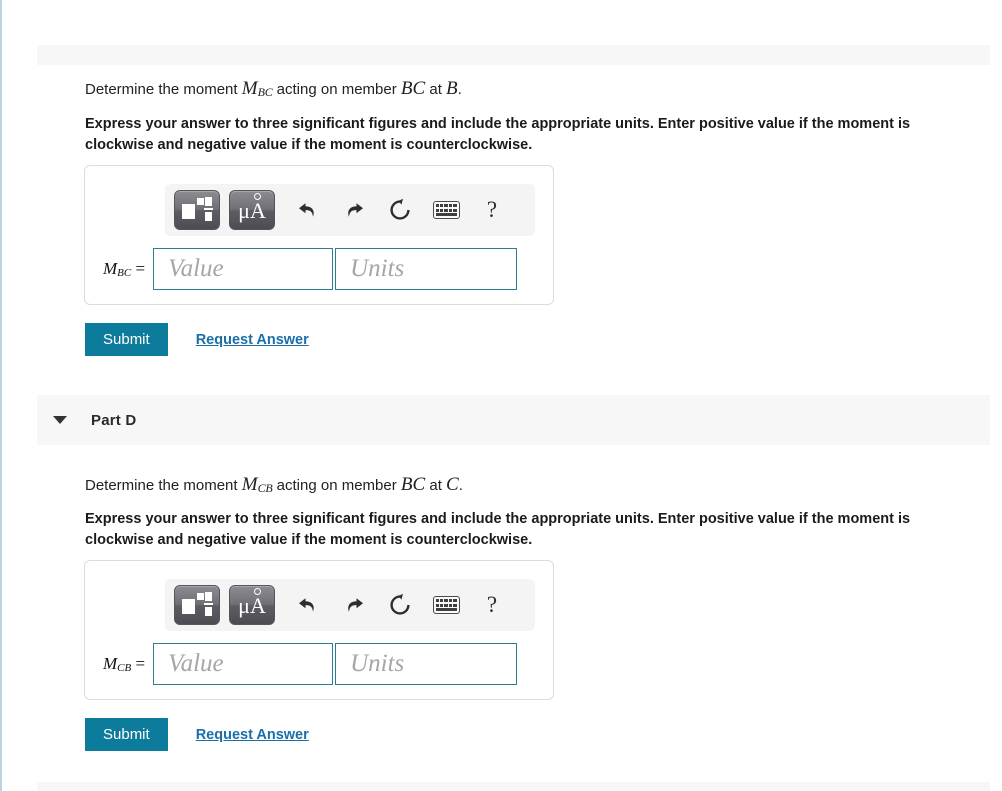 The image size is (1002, 791). Describe the element at coordinates (257, 484) in the screenshot. I see `moment-symbol: MCB` at that location.